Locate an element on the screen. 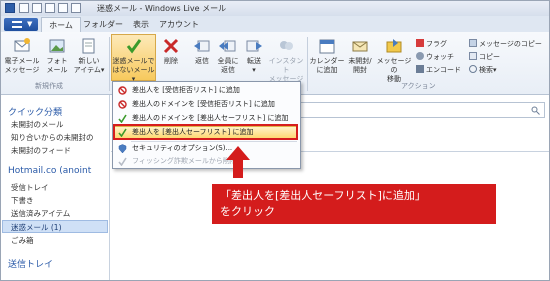  flag-icon is located at coordinates (420, 43).